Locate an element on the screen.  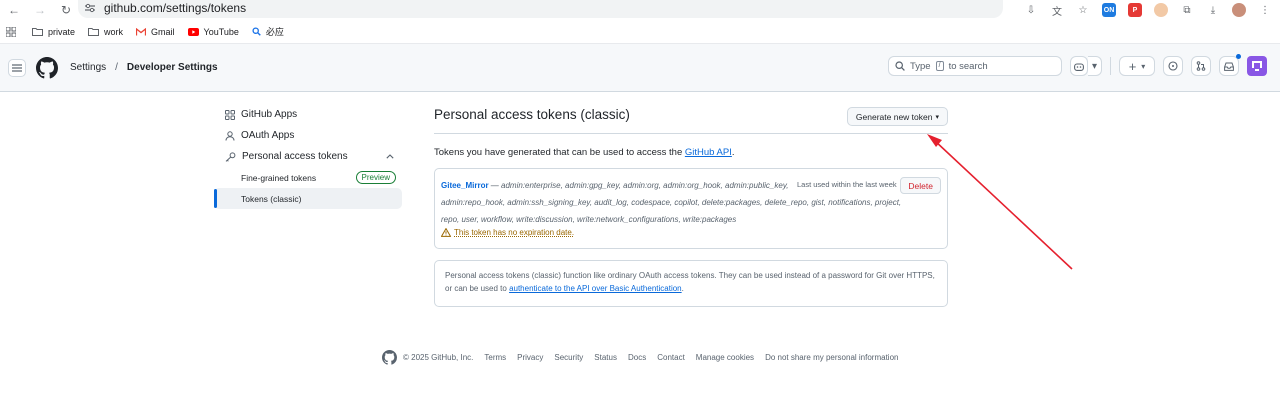
search-shortcut-key: / is located at coordinates (939, 66).